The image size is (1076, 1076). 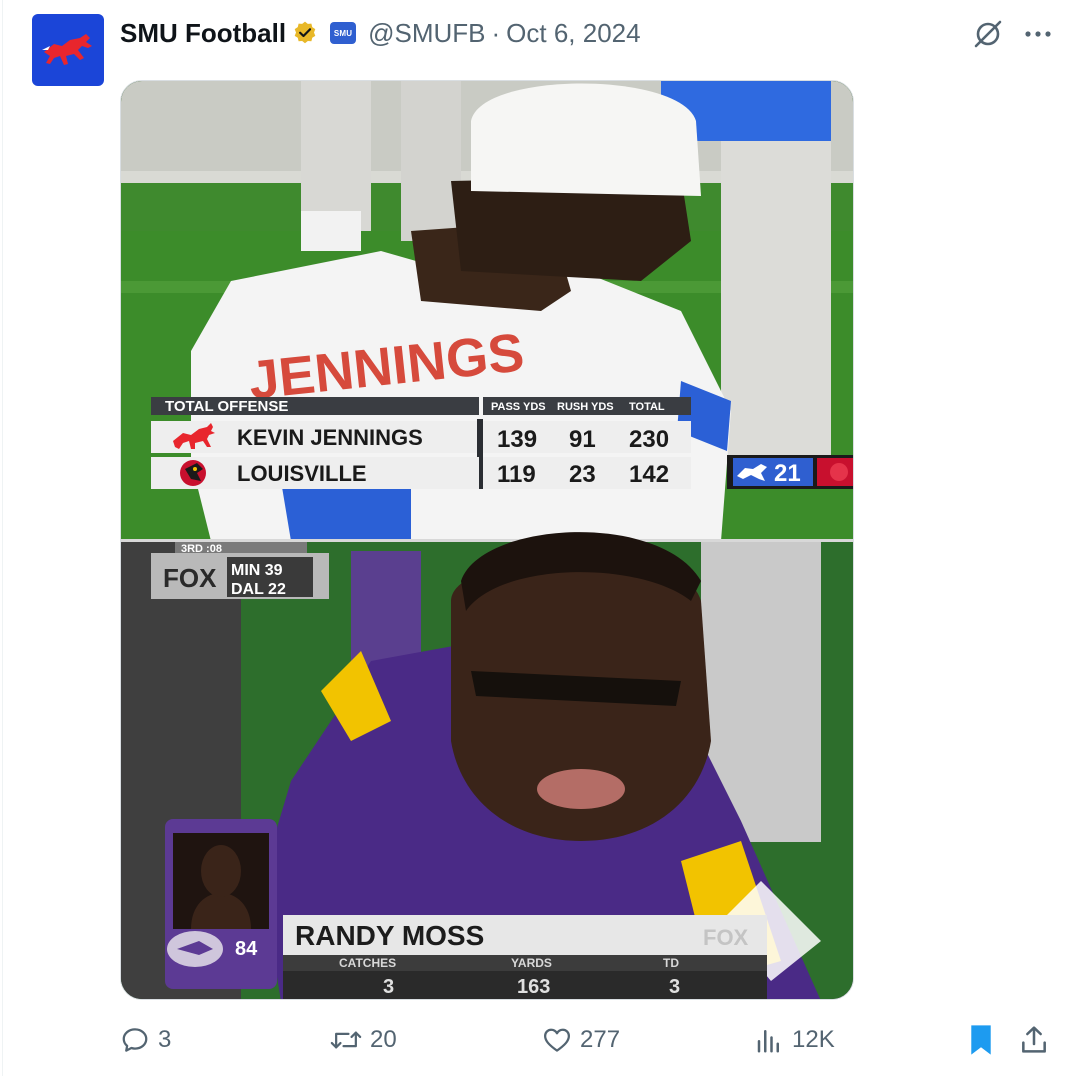 I want to click on display-name: SMU Football, so click(x=203, y=33).